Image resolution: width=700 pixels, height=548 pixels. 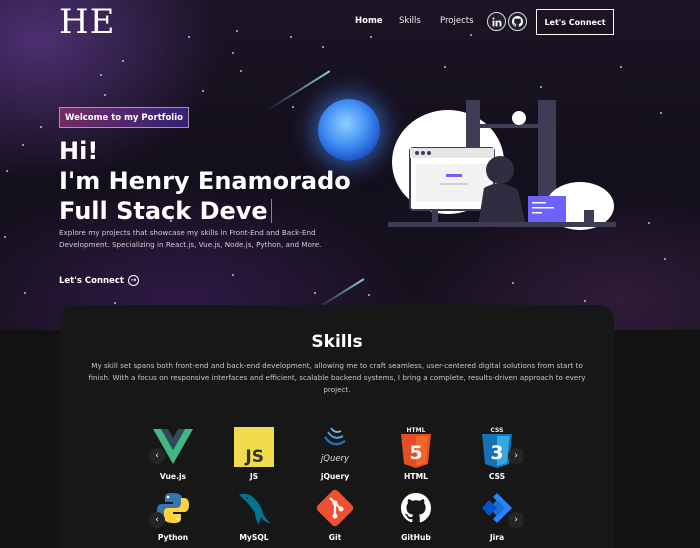 I want to click on headline-line-1: Hi!, so click(x=79, y=151).